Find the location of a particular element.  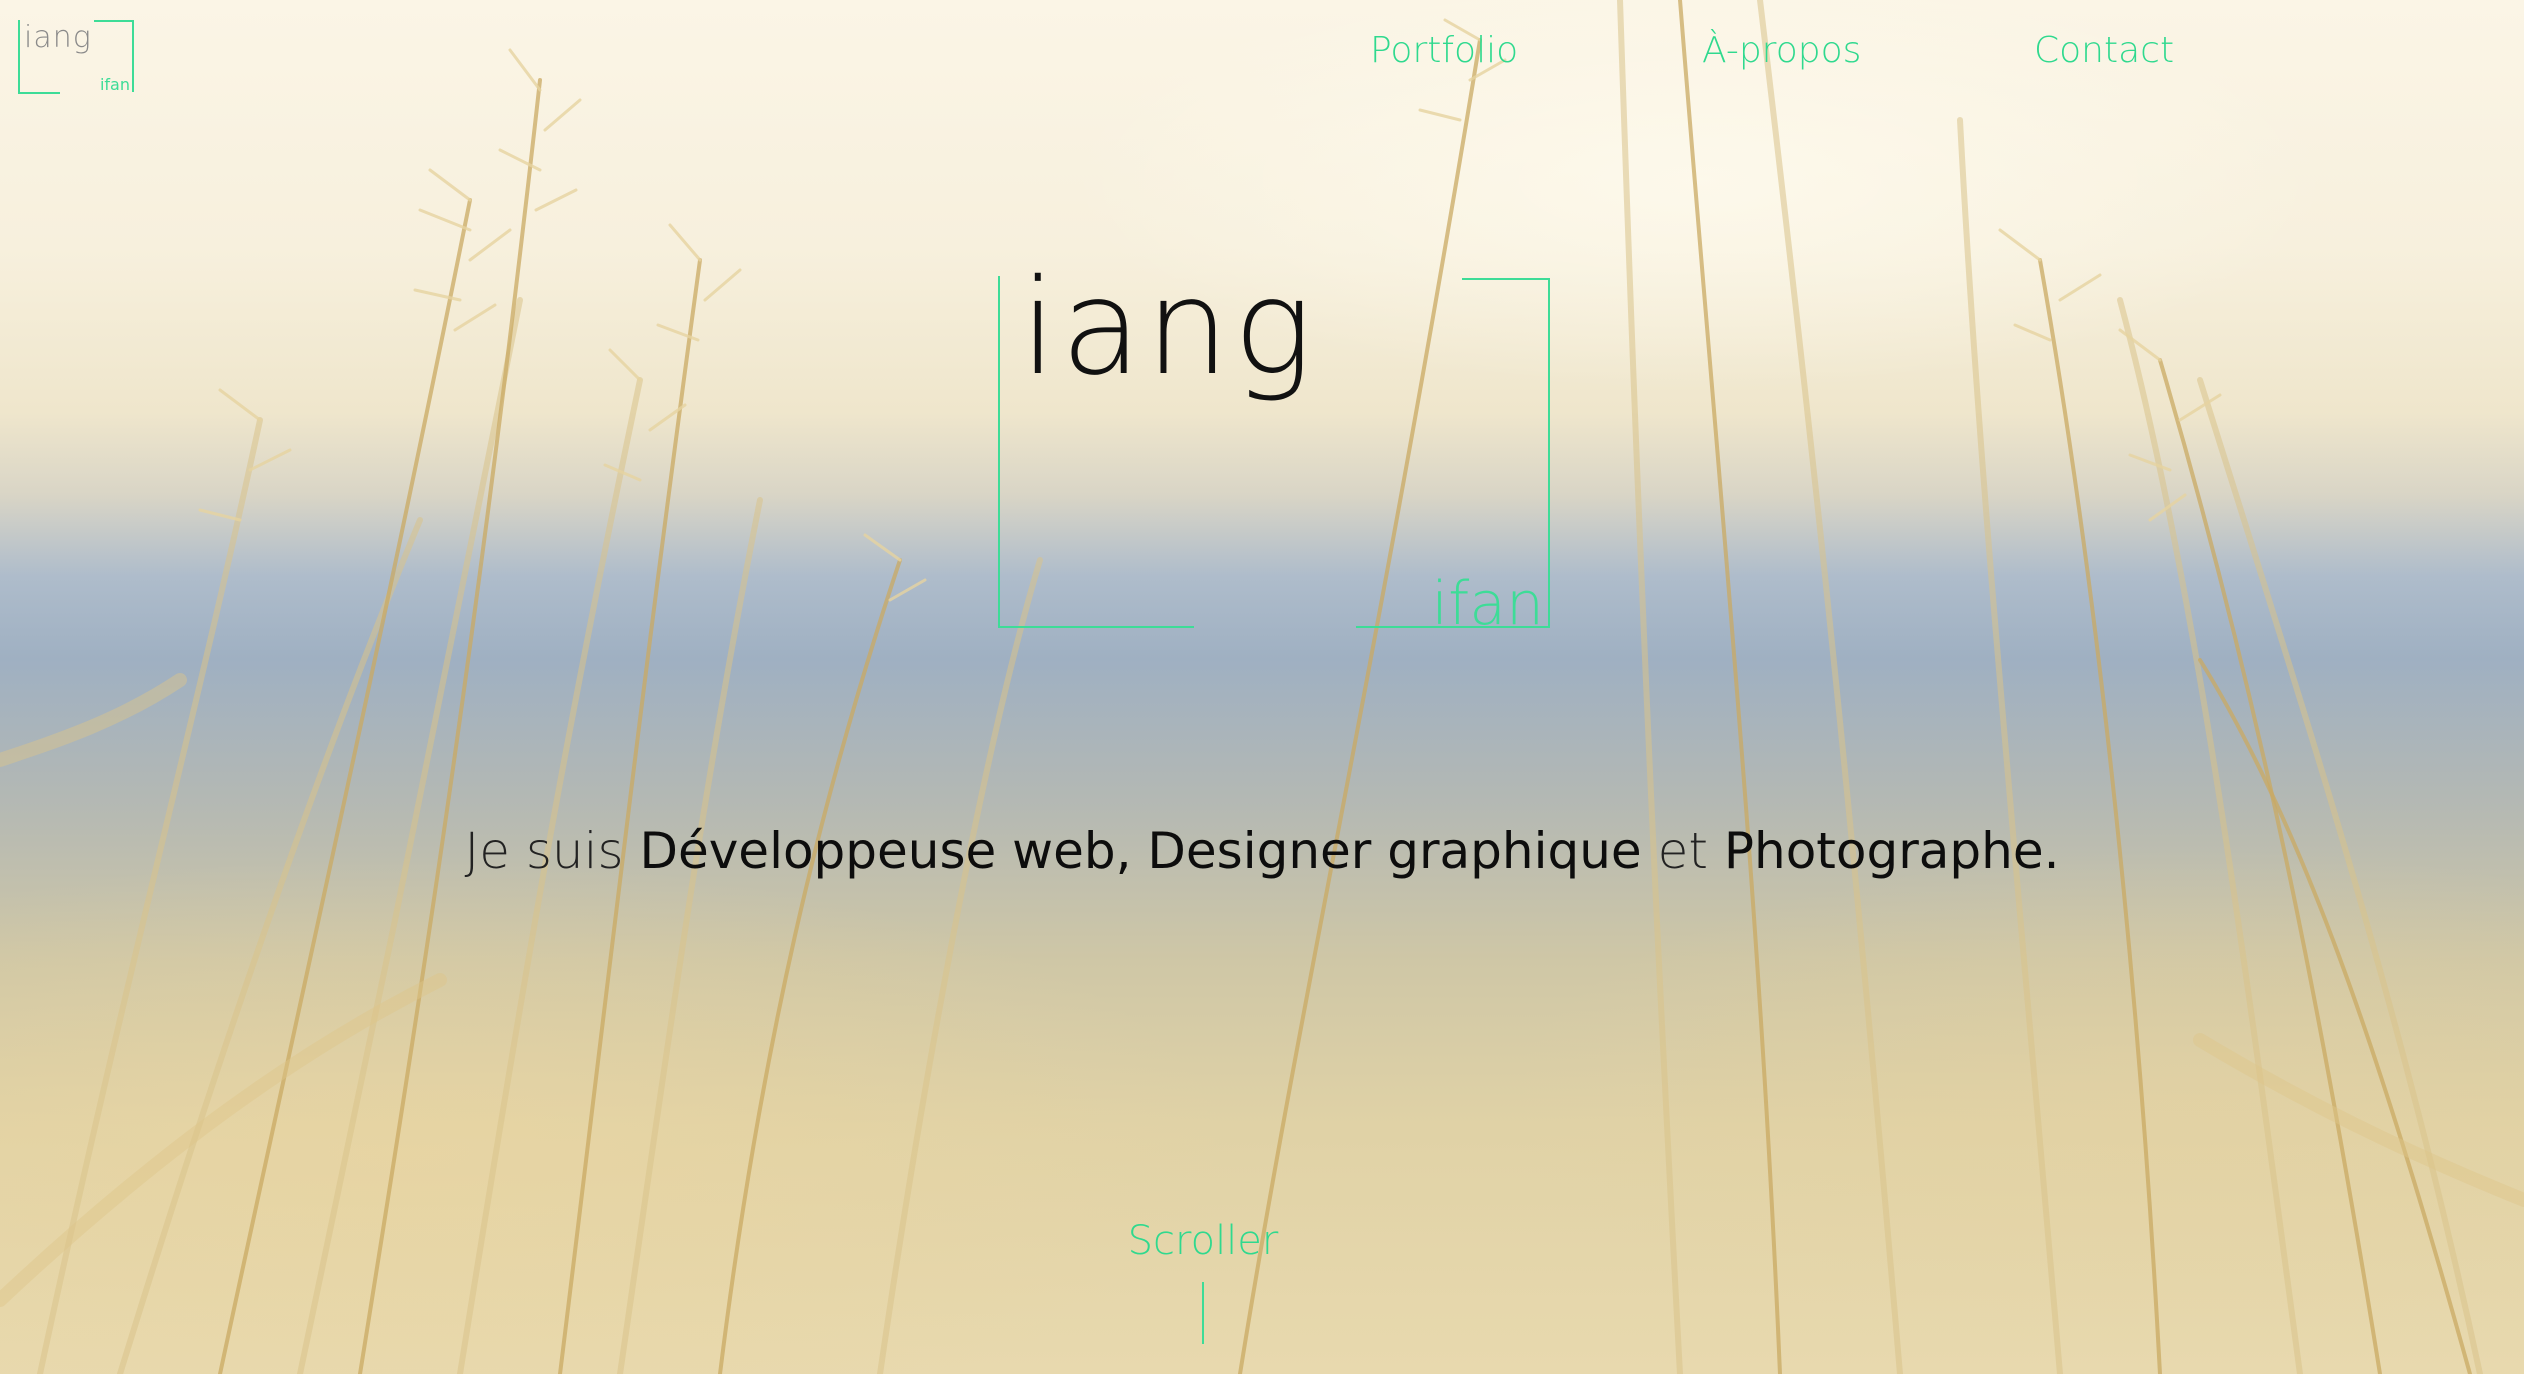

hero-logo-bracket-right is located at coordinates (1549, 452).